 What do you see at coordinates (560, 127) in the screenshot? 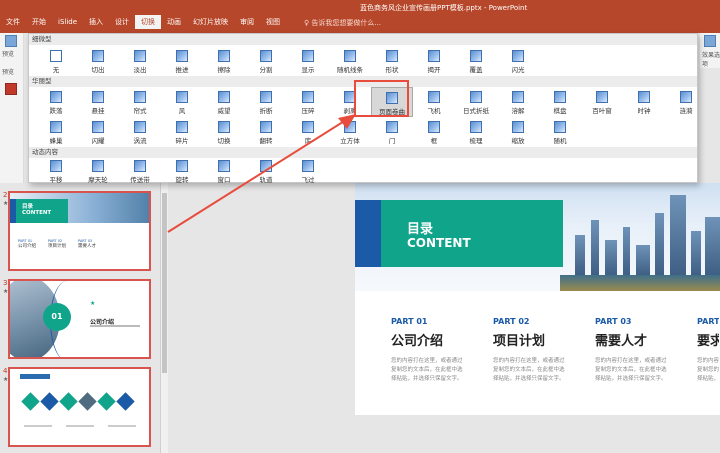
I see `random-icon` at bounding box center [560, 127].